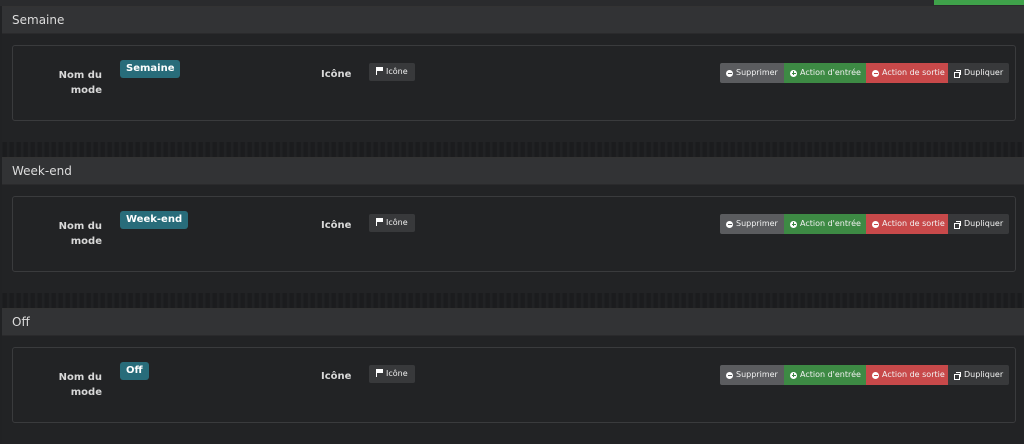 The width and height of the screenshot is (1024, 444). I want to click on mode-name-badge: Week-end, so click(154, 220).